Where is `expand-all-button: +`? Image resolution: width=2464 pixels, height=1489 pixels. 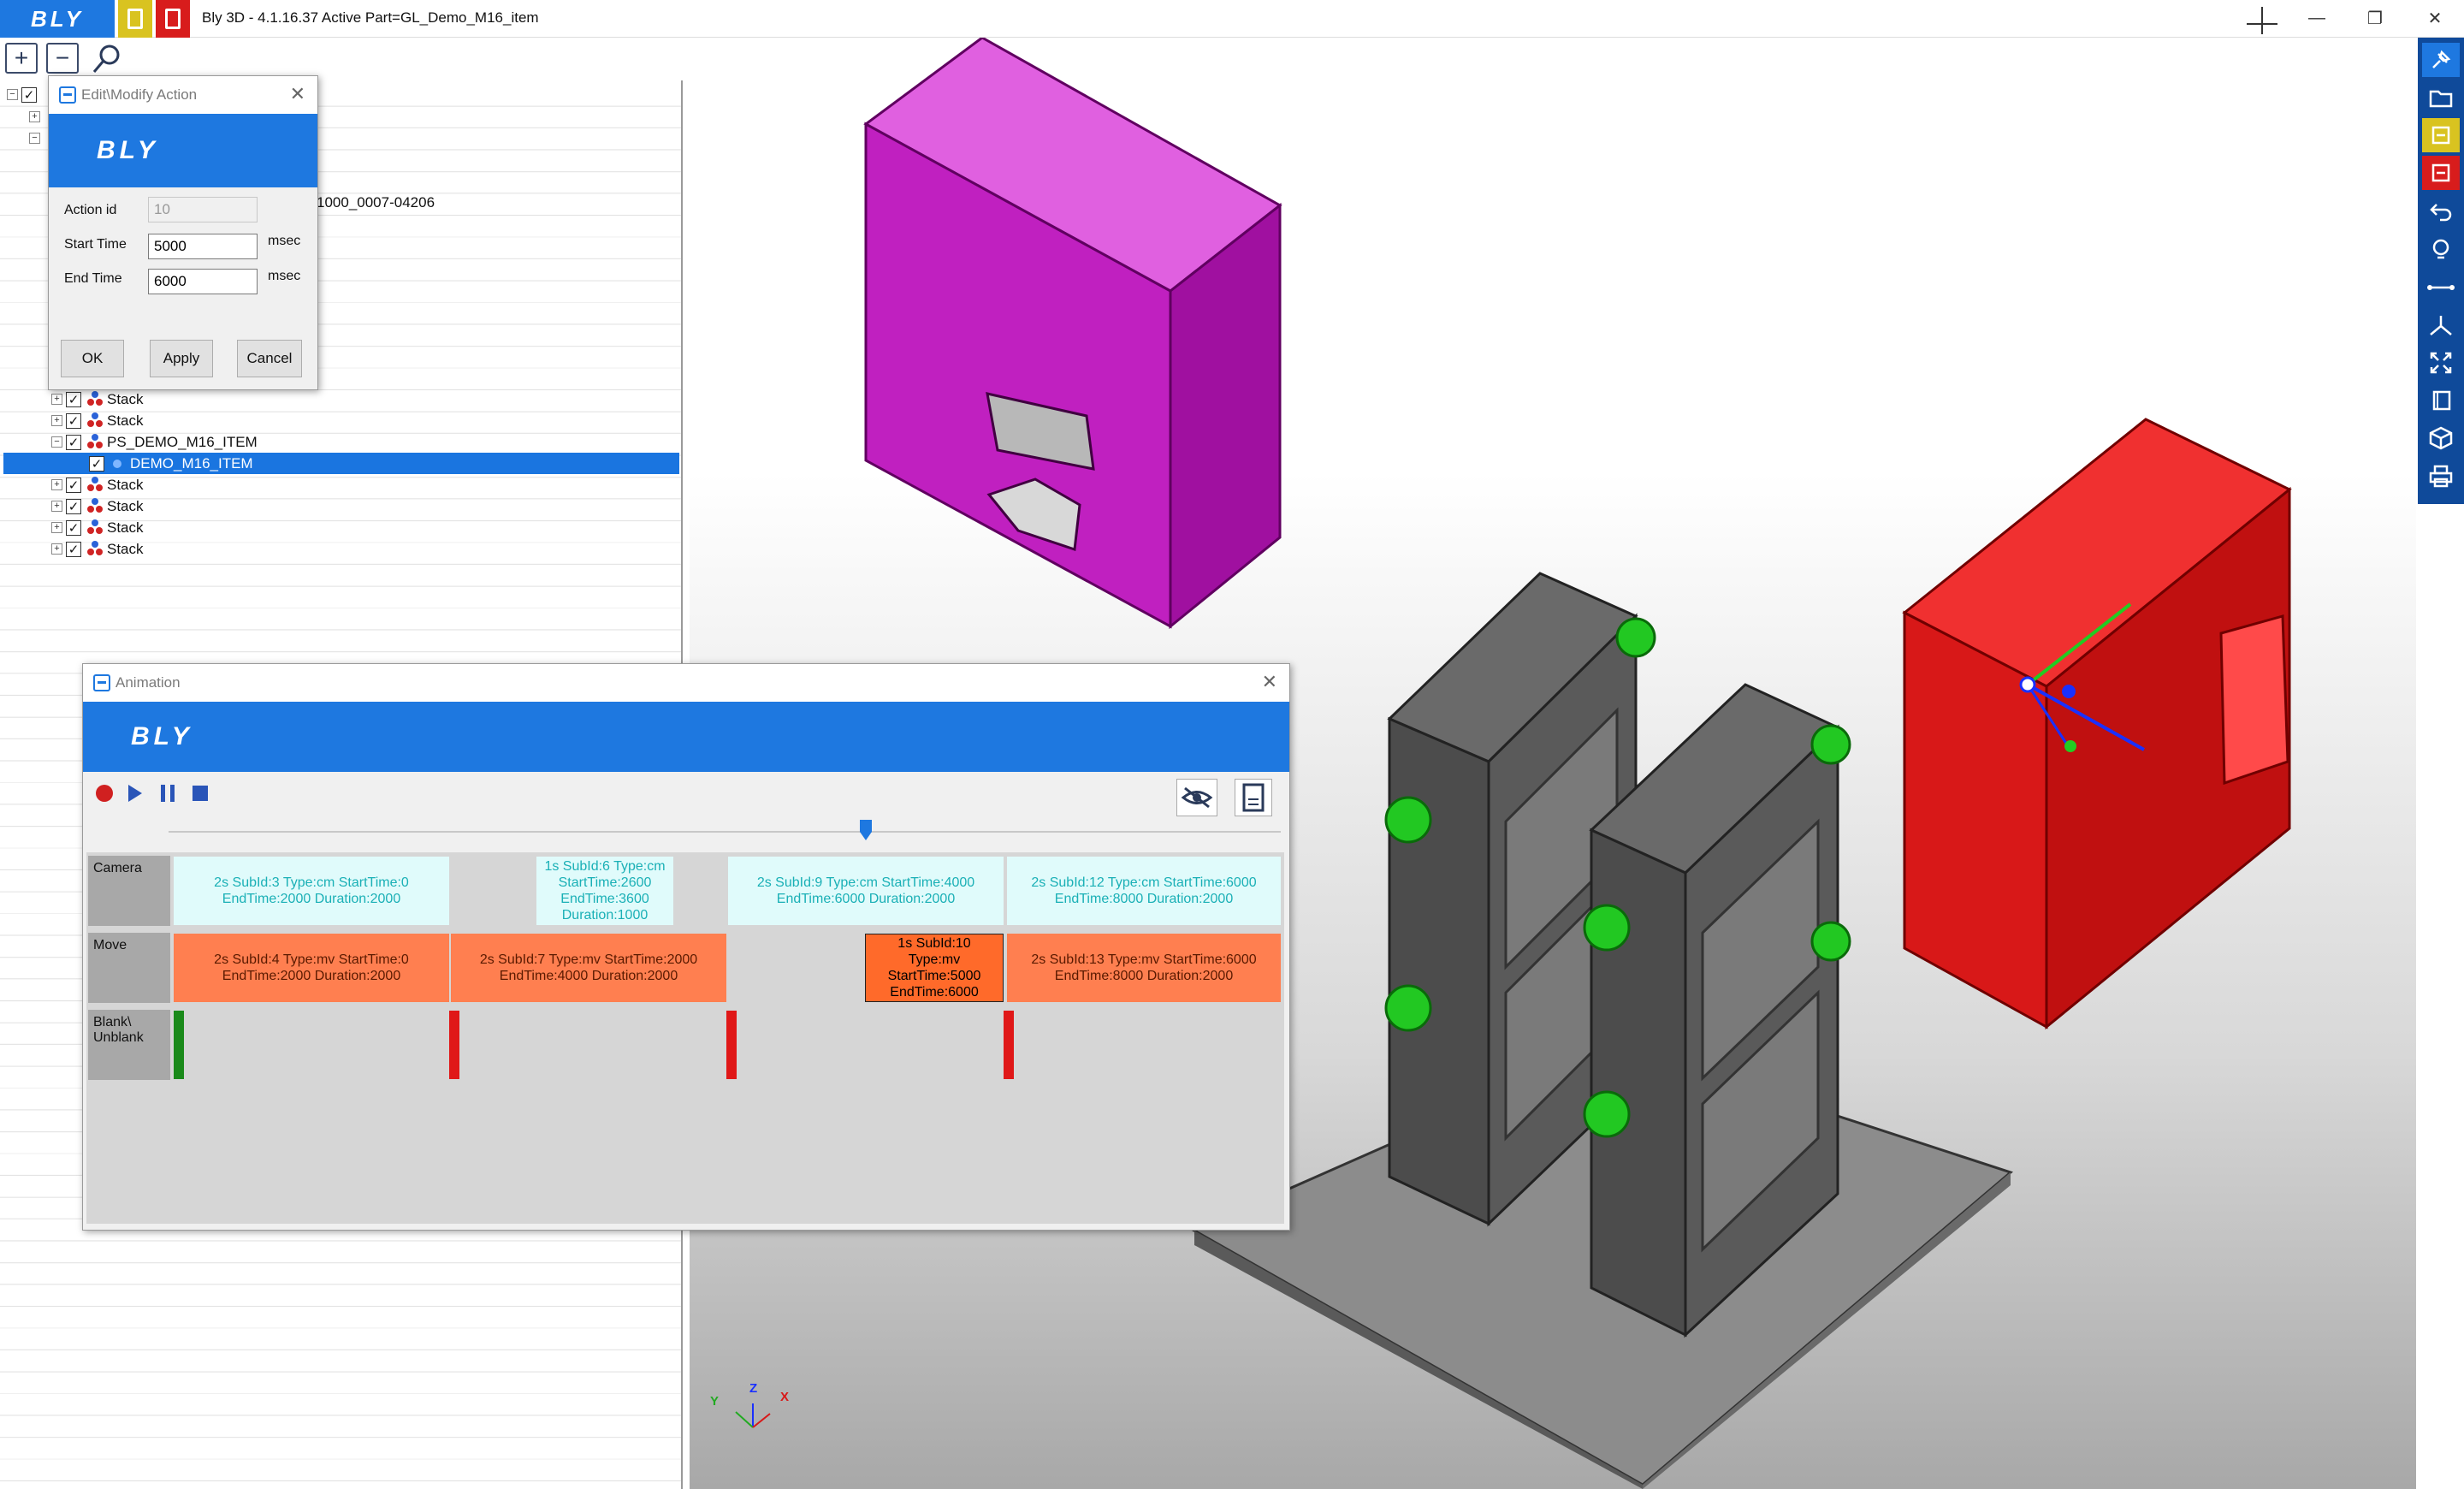 expand-all-button: + is located at coordinates (21, 59).